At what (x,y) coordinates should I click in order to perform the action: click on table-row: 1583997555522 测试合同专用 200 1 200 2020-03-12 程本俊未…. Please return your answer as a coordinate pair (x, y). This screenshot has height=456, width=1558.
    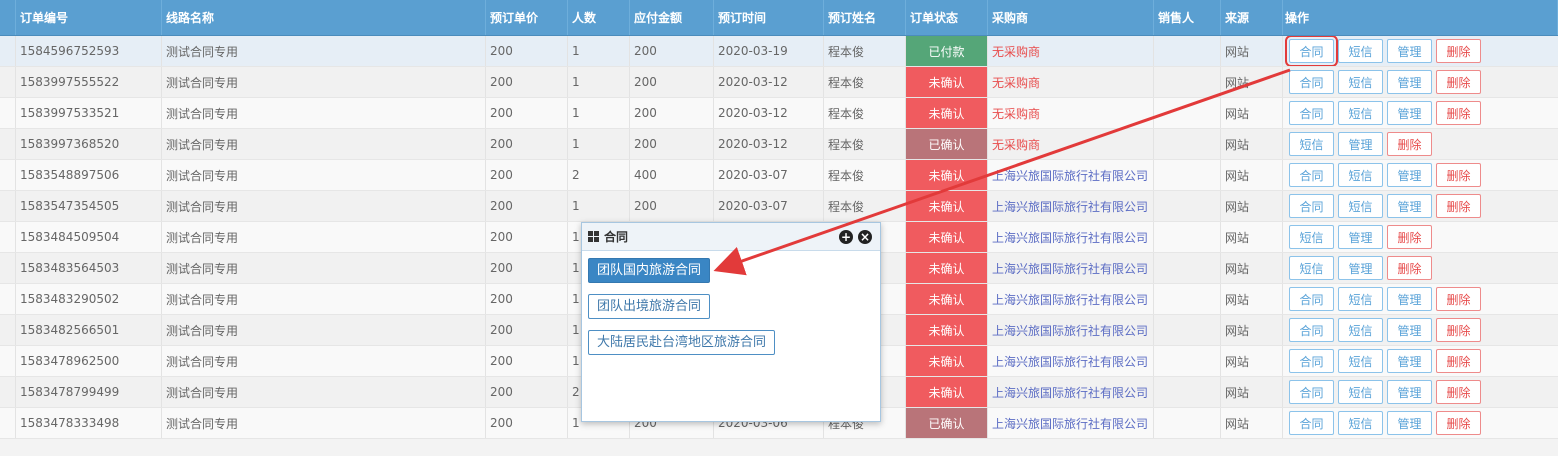
    Looking at the image, I should click on (779, 82).